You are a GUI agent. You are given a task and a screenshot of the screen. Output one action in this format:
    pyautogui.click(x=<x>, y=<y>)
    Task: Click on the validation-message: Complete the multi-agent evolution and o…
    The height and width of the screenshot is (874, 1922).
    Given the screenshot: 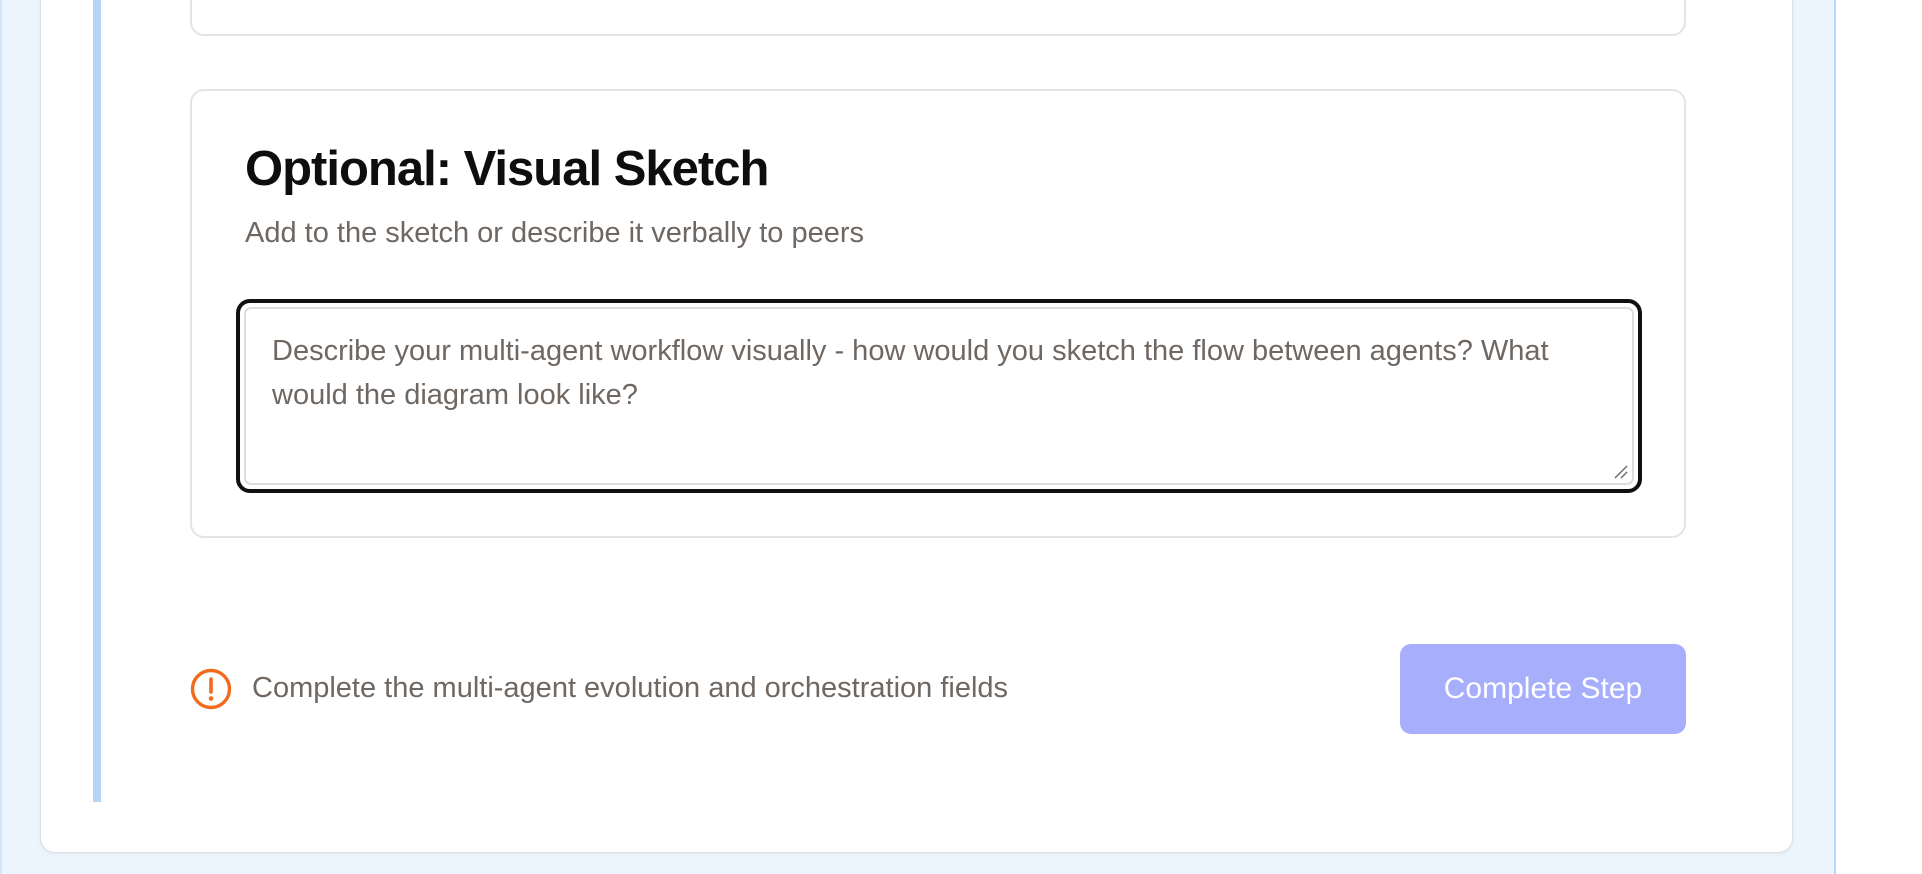 What is the action you would take?
    pyautogui.click(x=630, y=688)
    